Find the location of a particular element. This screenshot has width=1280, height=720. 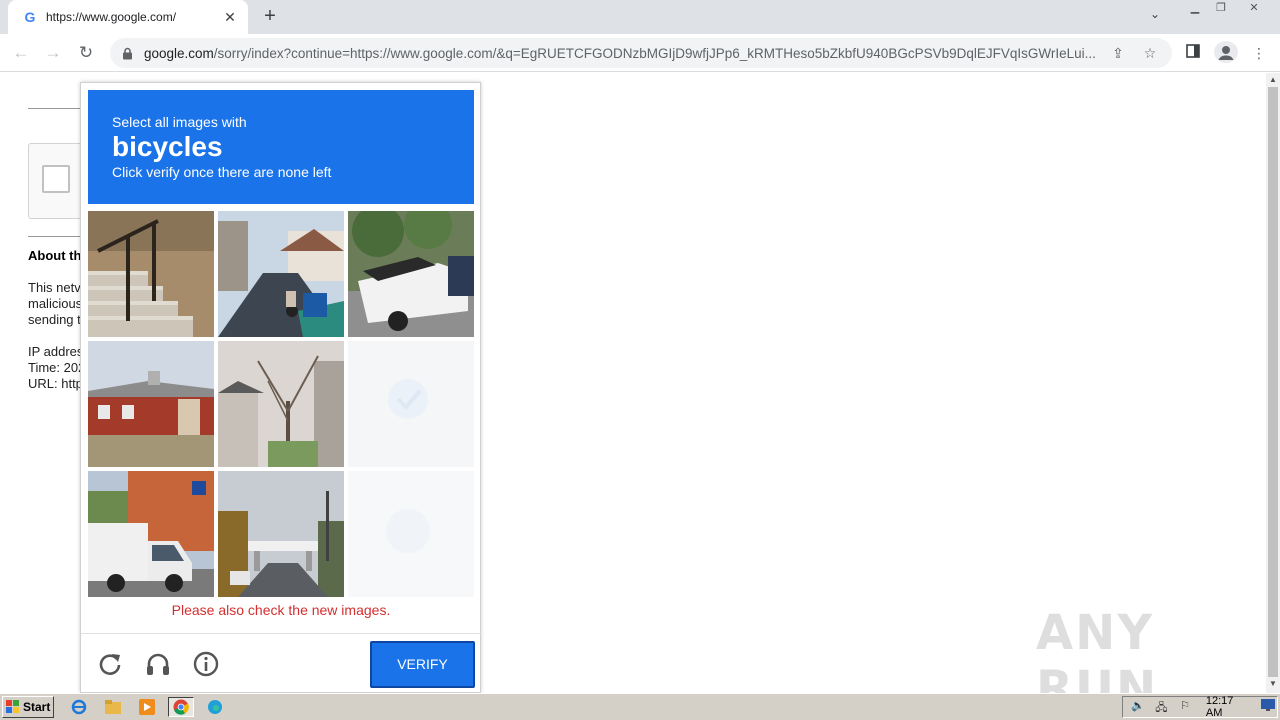

tile-red-house is located at coordinates (151, 404).